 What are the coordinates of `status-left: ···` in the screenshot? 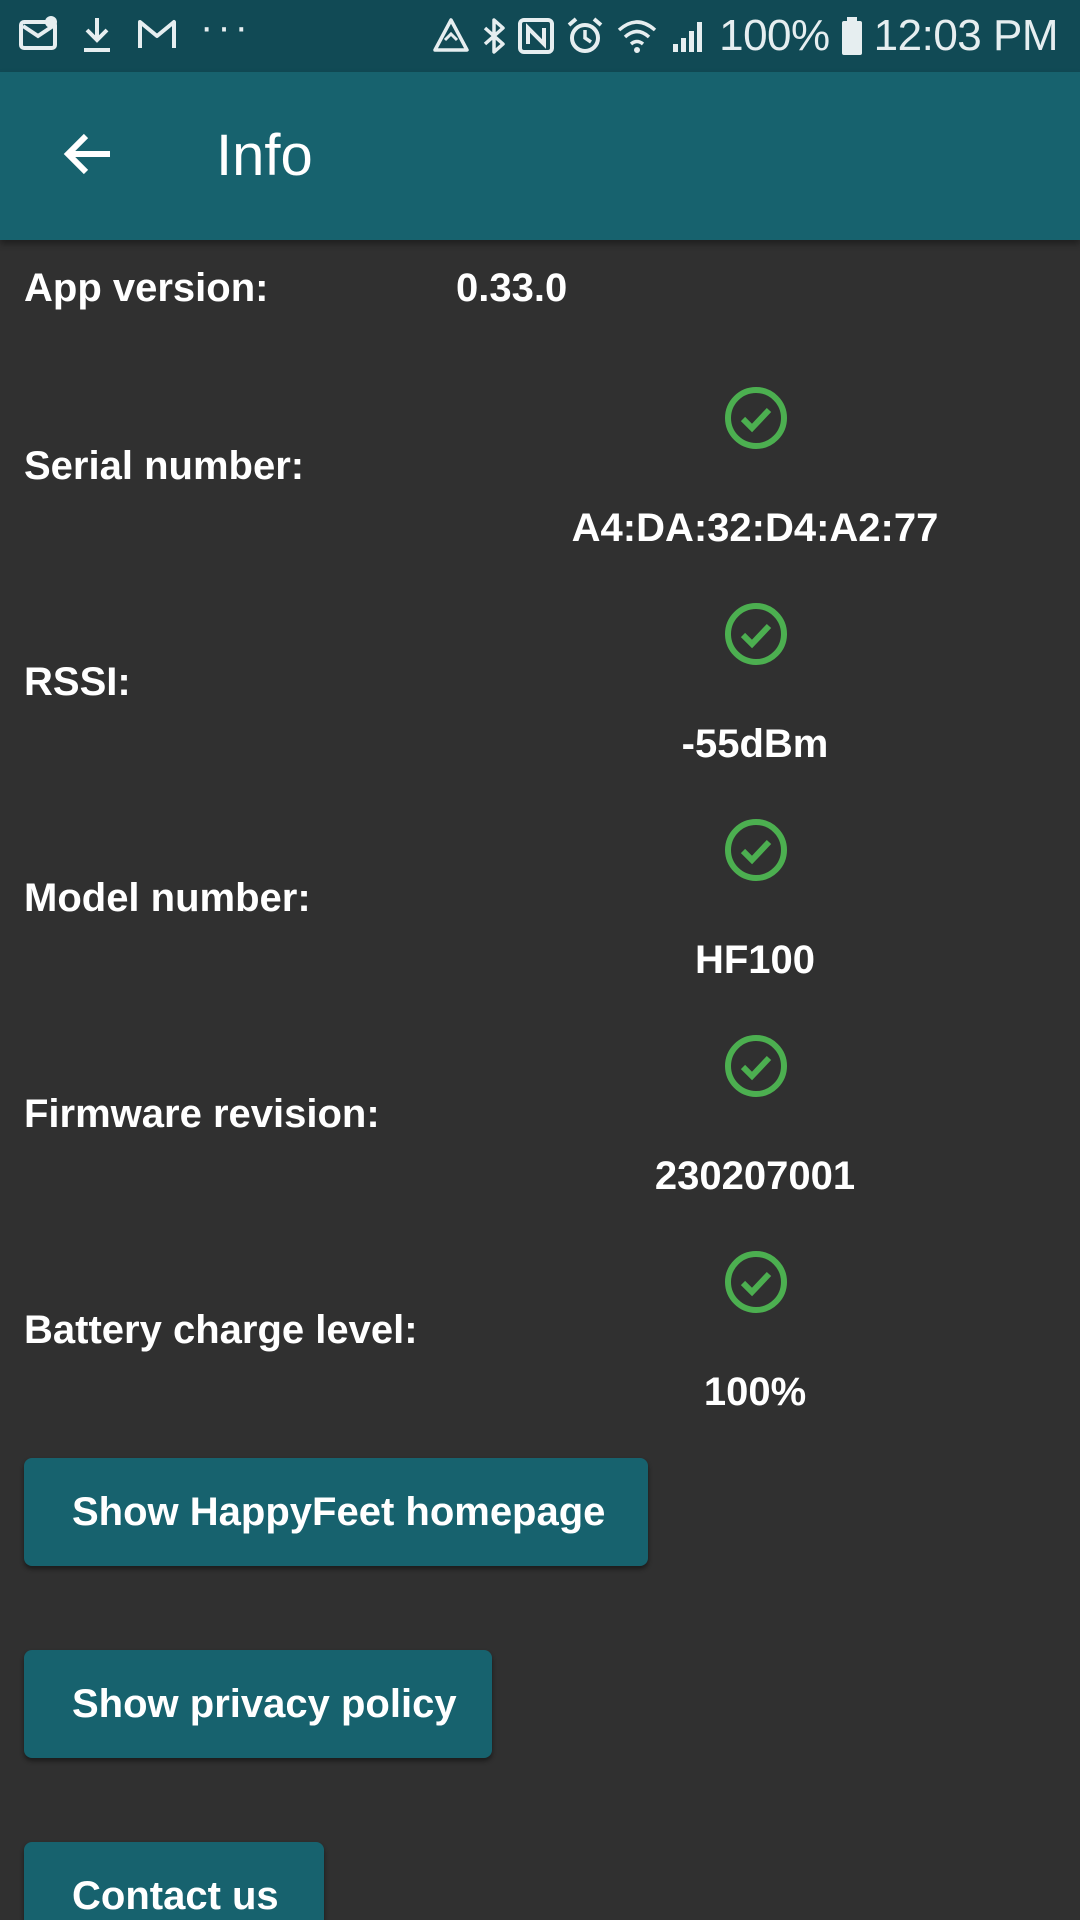 It's located at (135, 30).